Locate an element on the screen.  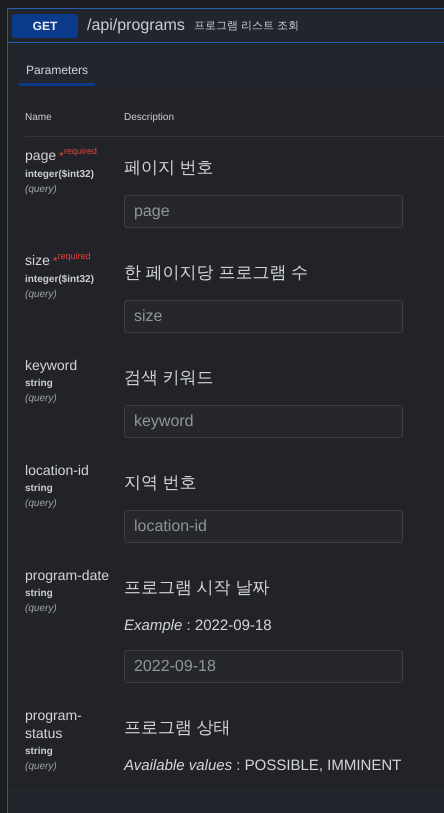
parameter-description: 검색 키워드 is located at coordinates (169, 378).